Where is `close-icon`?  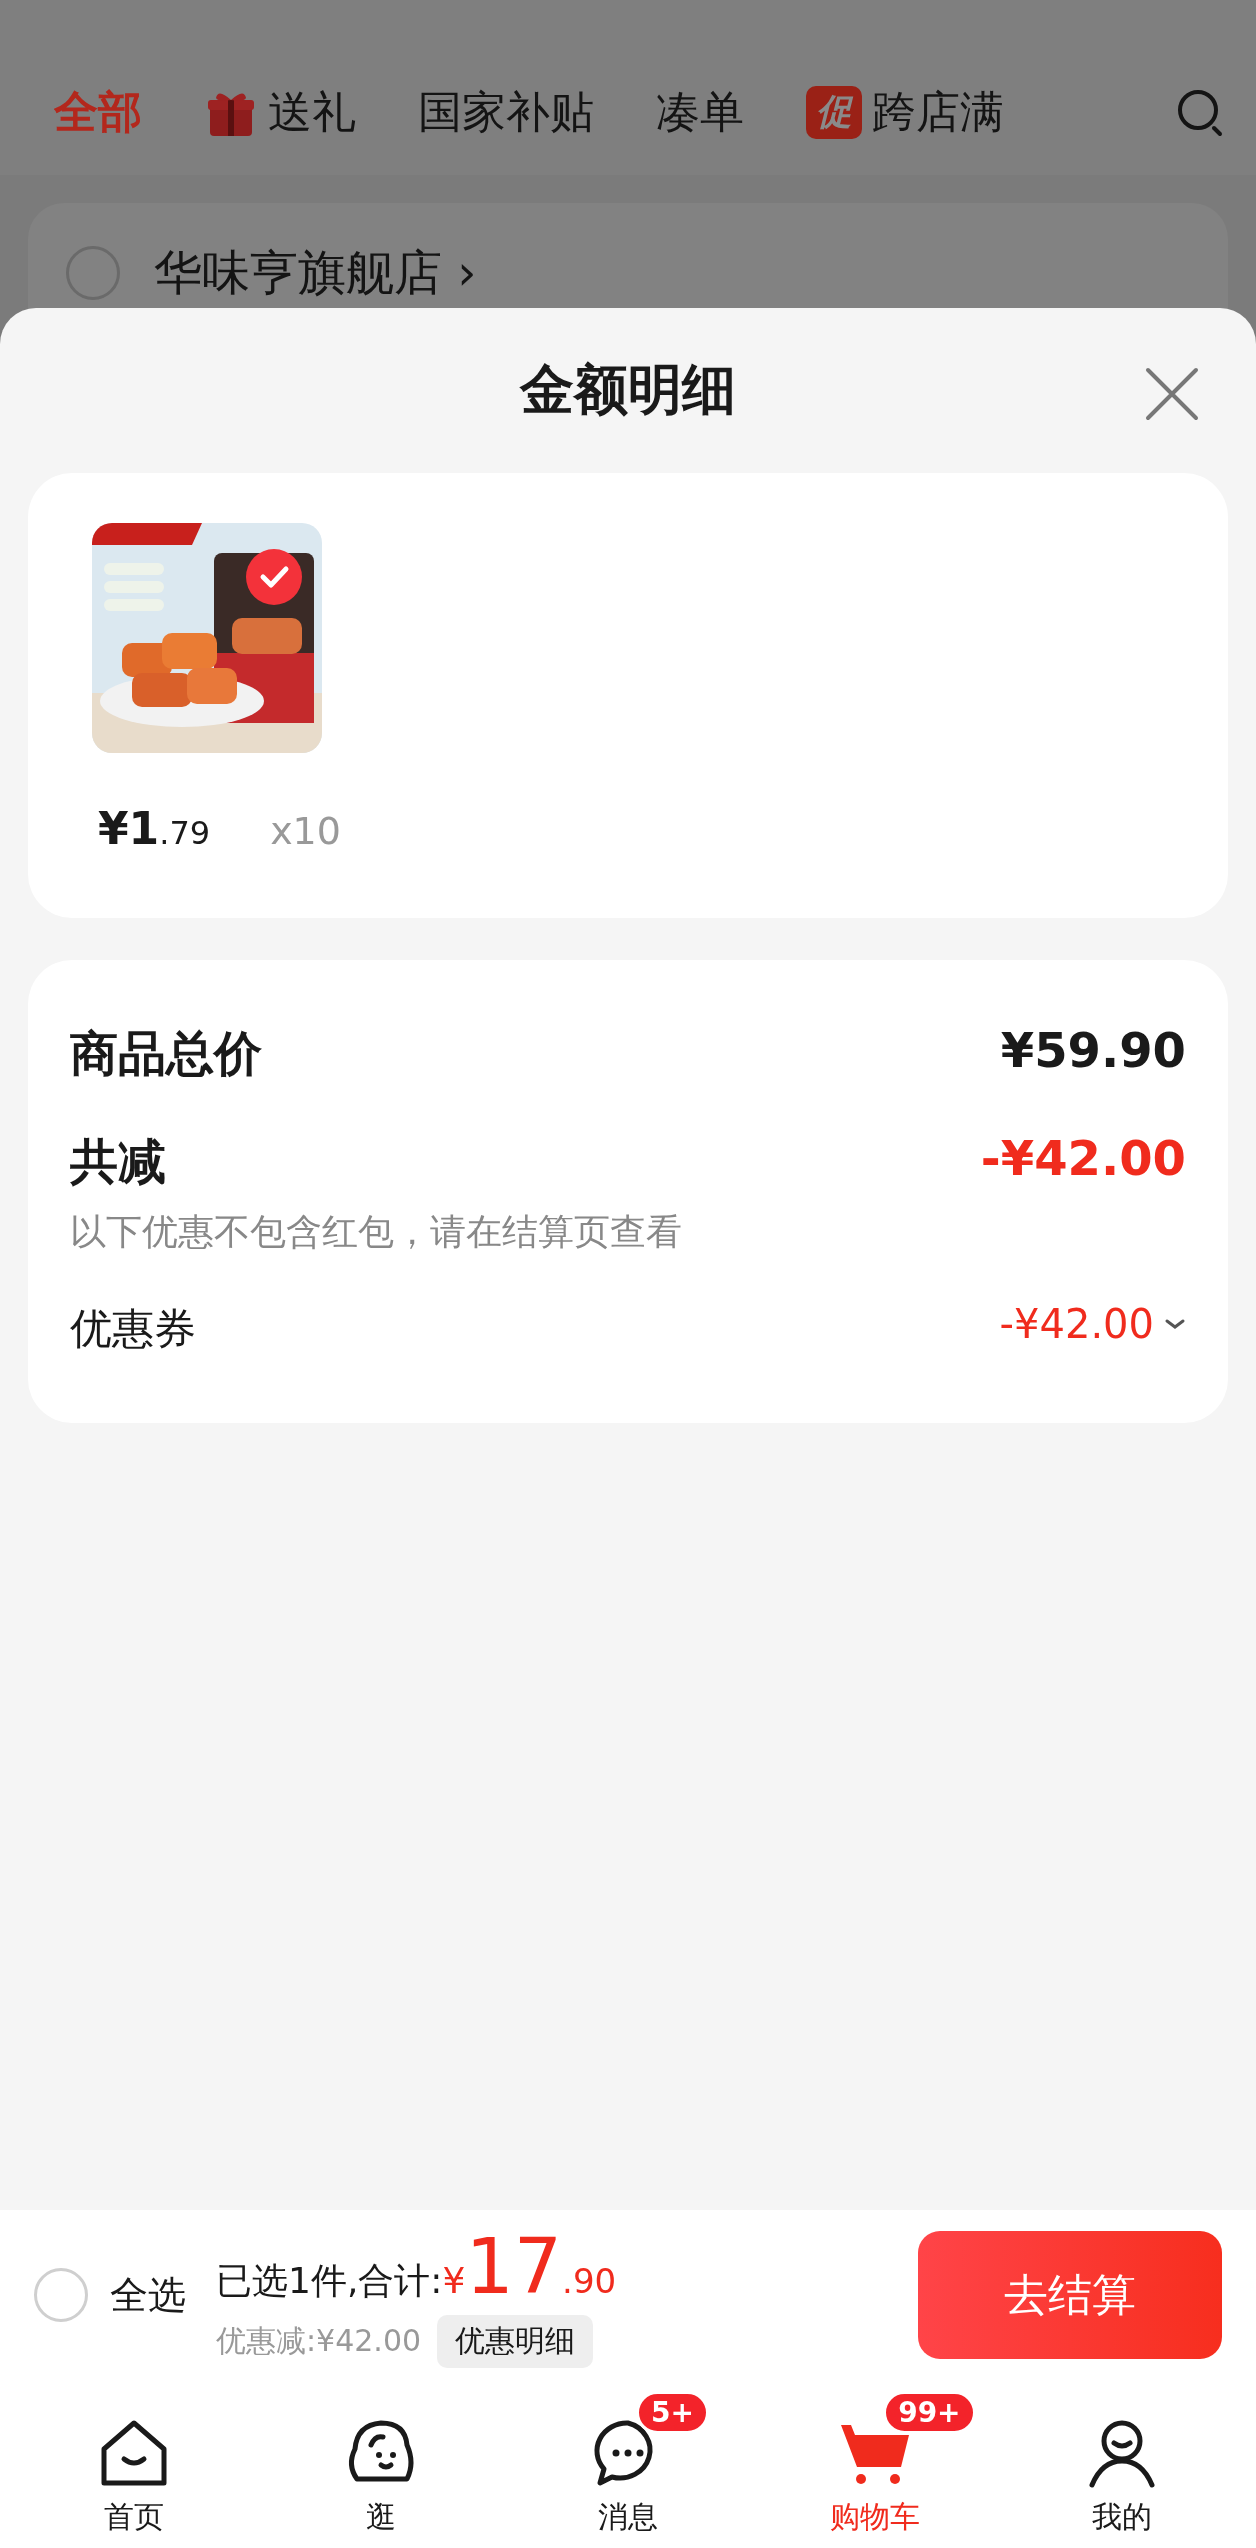 close-icon is located at coordinates (1172, 394).